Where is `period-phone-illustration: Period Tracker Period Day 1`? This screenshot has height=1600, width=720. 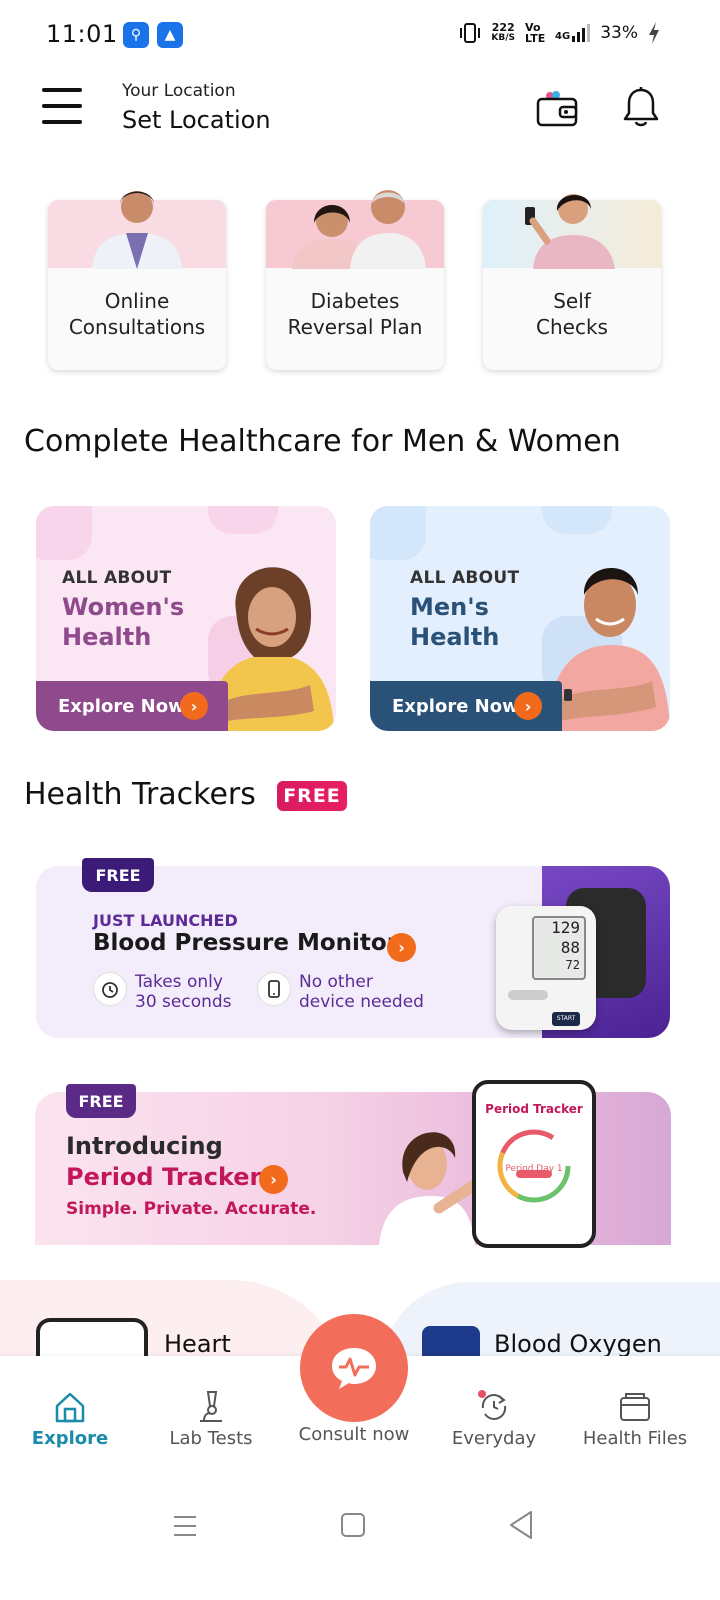 period-phone-illustration: Period Tracker Period Day 1 is located at coordinates (534, 1164).